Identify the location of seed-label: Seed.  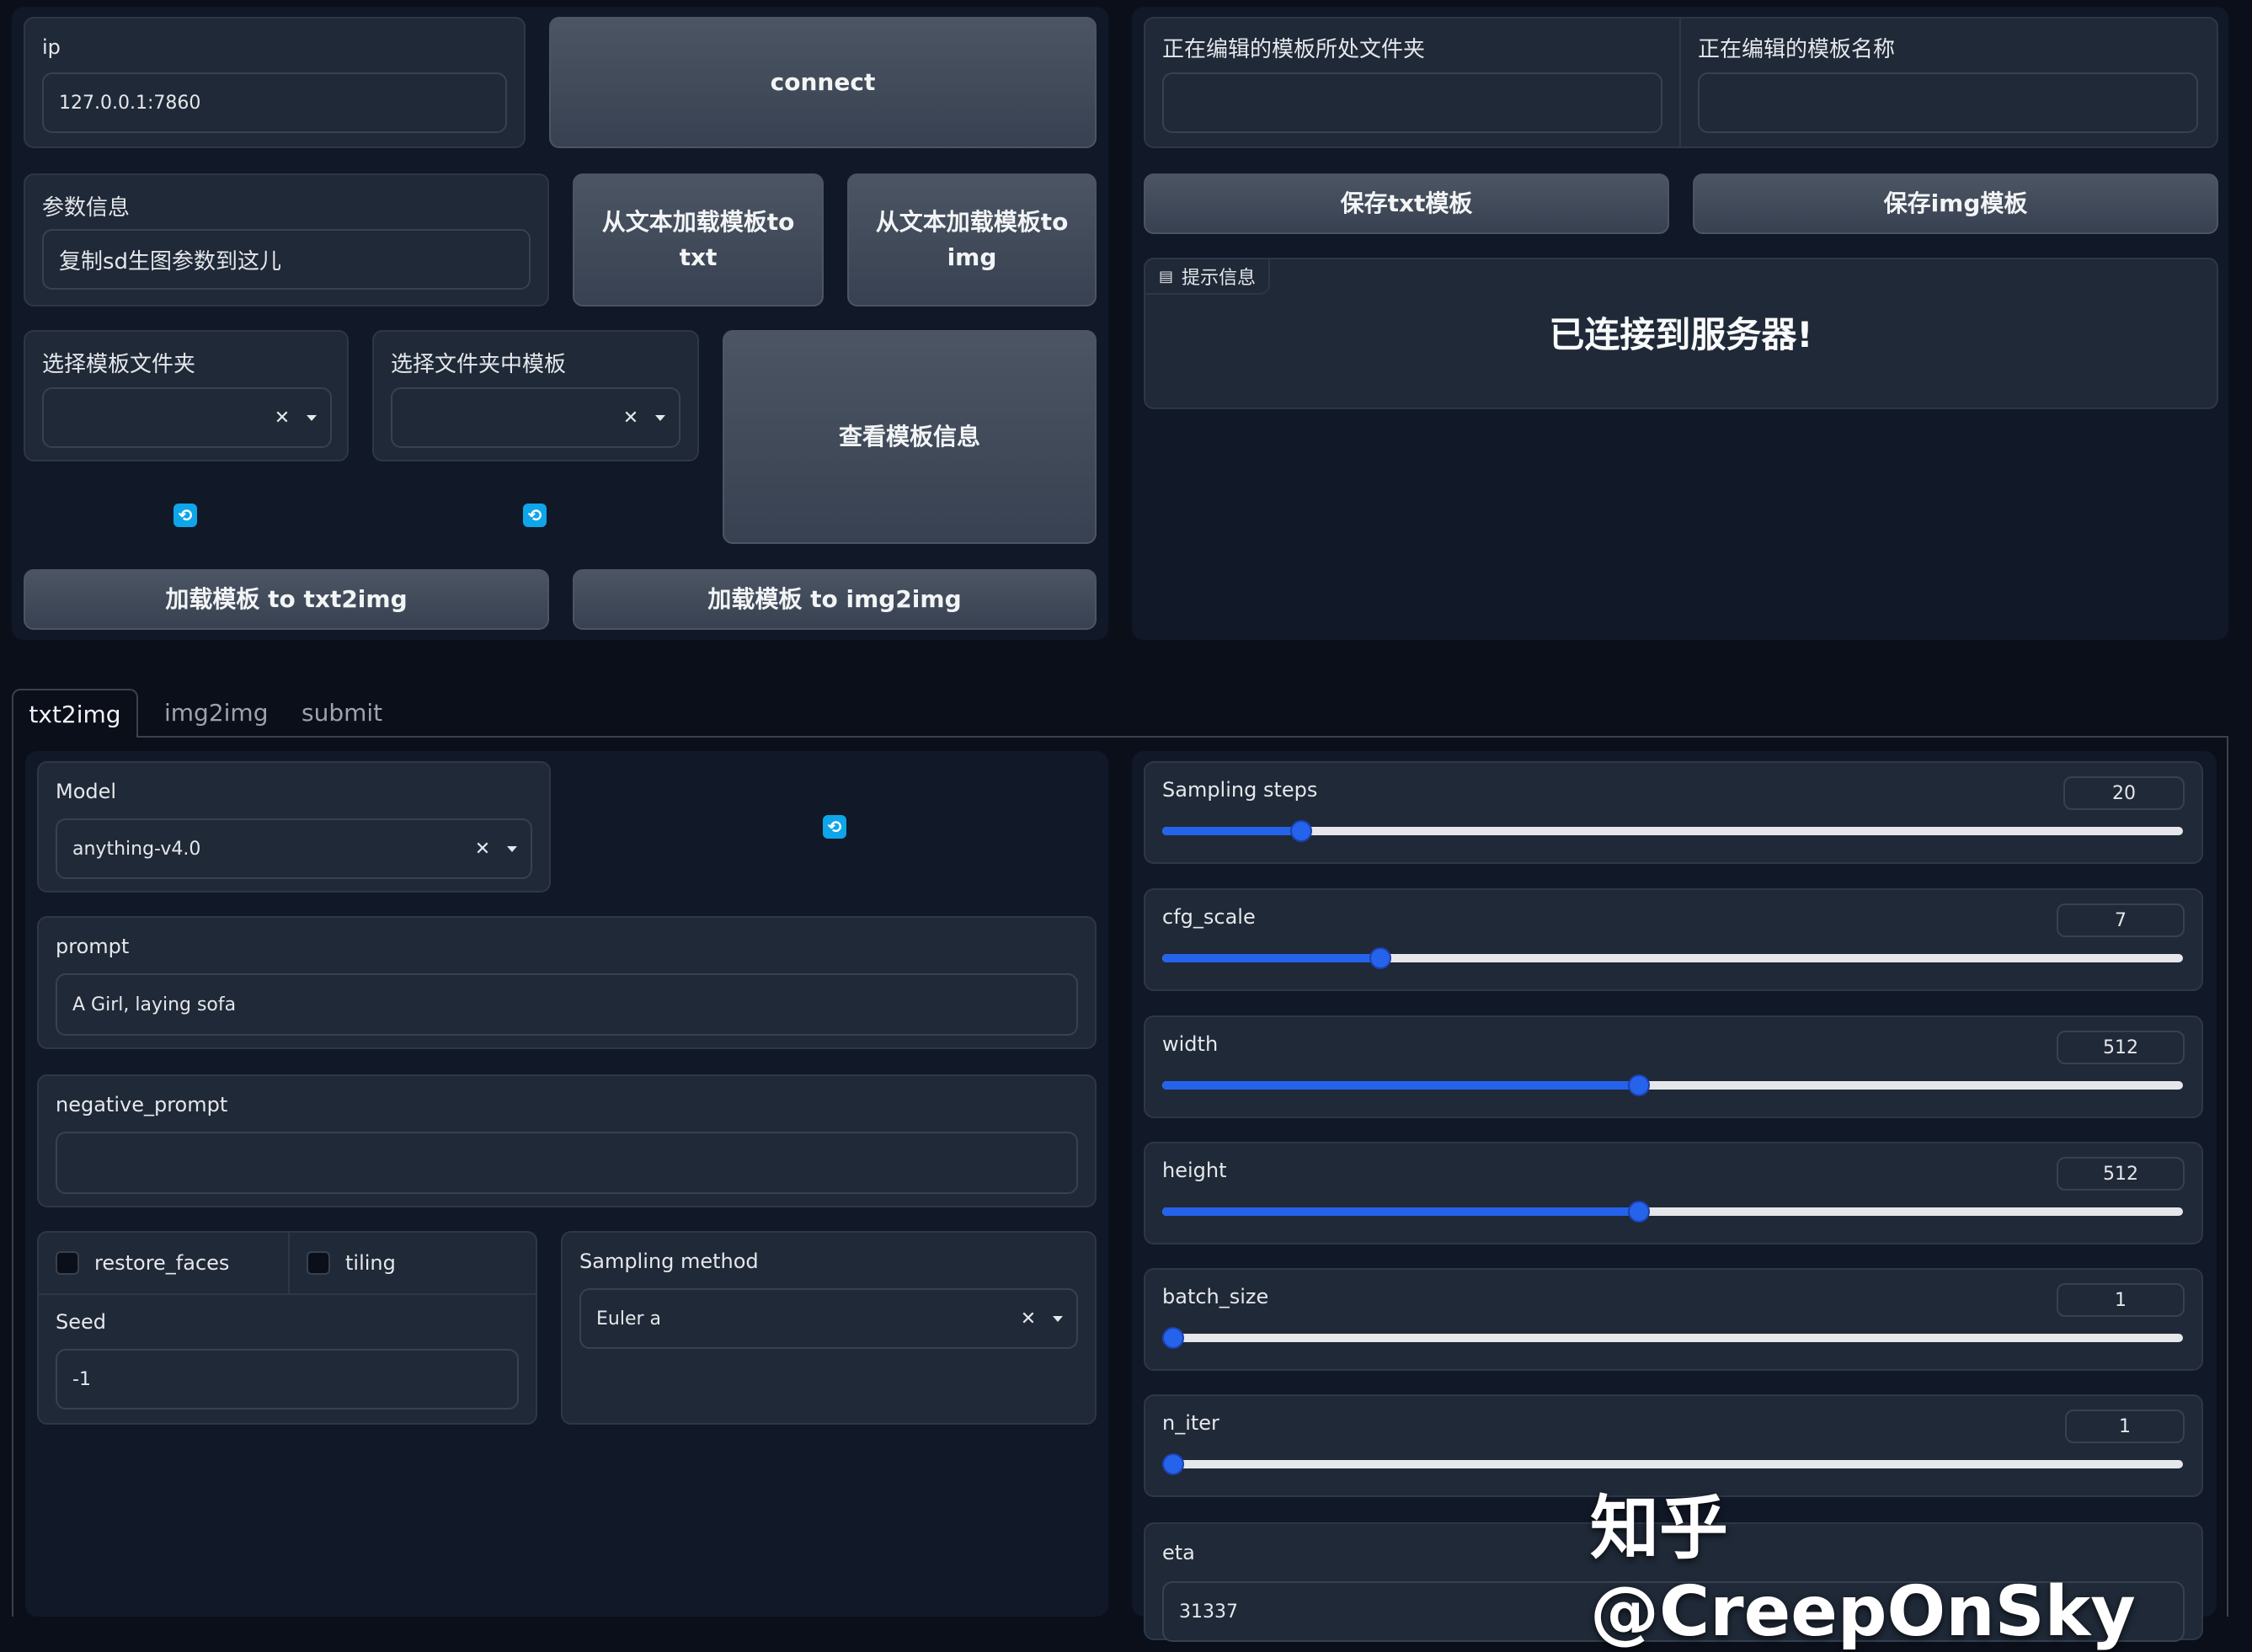
(81, 1322).